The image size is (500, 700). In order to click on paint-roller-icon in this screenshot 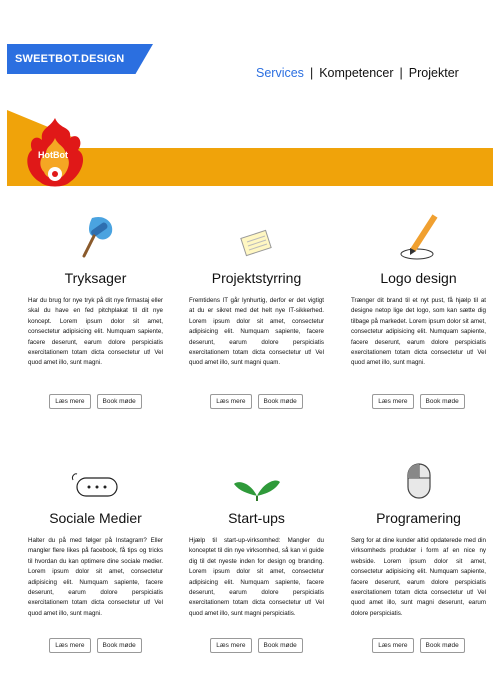, I will do `click(95, 236)`.